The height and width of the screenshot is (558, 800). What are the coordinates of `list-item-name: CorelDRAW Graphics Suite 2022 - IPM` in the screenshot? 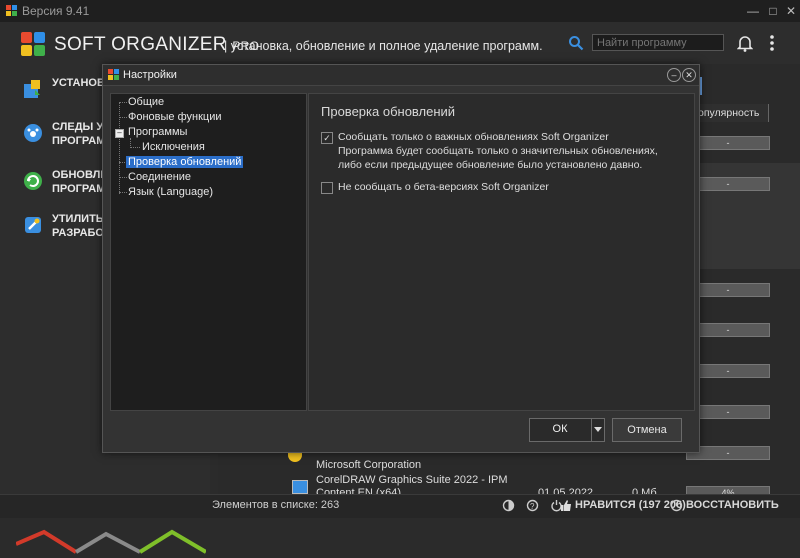 It's located at (412, 480).